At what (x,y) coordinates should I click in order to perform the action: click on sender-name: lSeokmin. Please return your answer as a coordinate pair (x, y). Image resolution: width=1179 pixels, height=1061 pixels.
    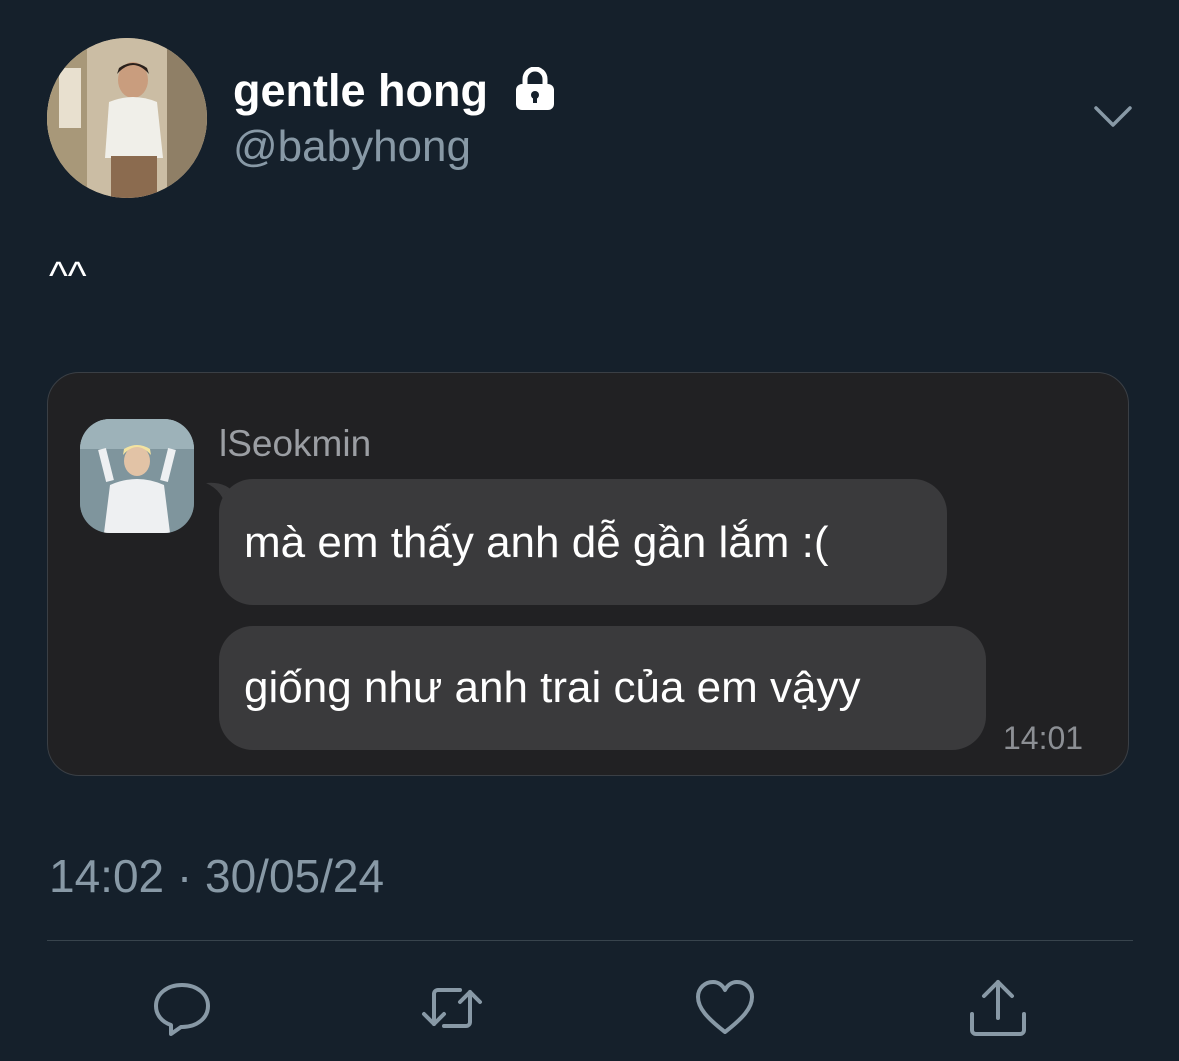
    Looking at the image, I should click on (295, 443).